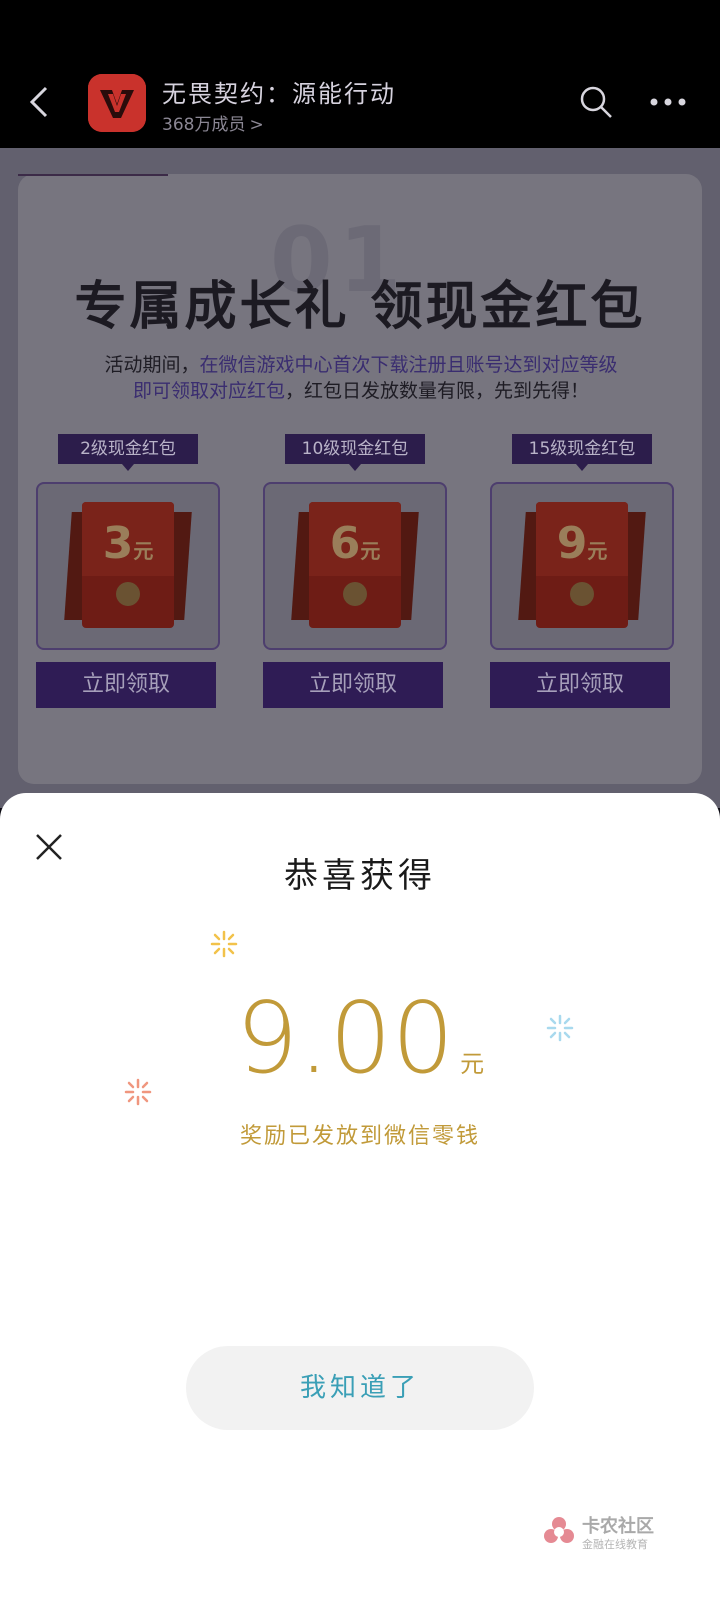  I want to click on envelope-amount: 6元, so click(355, 543).